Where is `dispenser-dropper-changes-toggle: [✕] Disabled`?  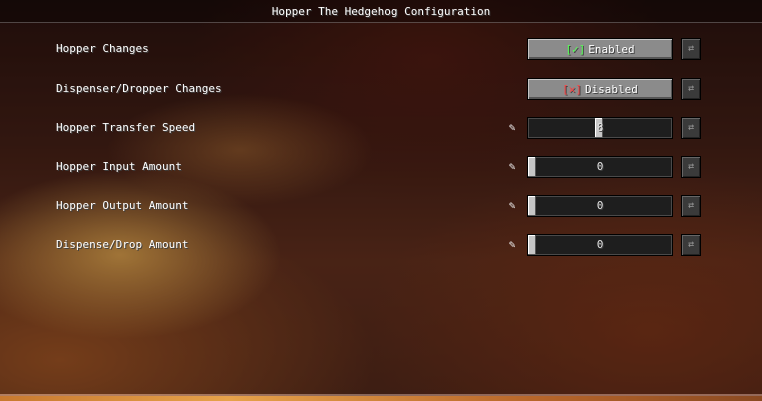 dispenser-dropper-changes-toggle: [✕] Disabled is located at coordinates (600, 89).